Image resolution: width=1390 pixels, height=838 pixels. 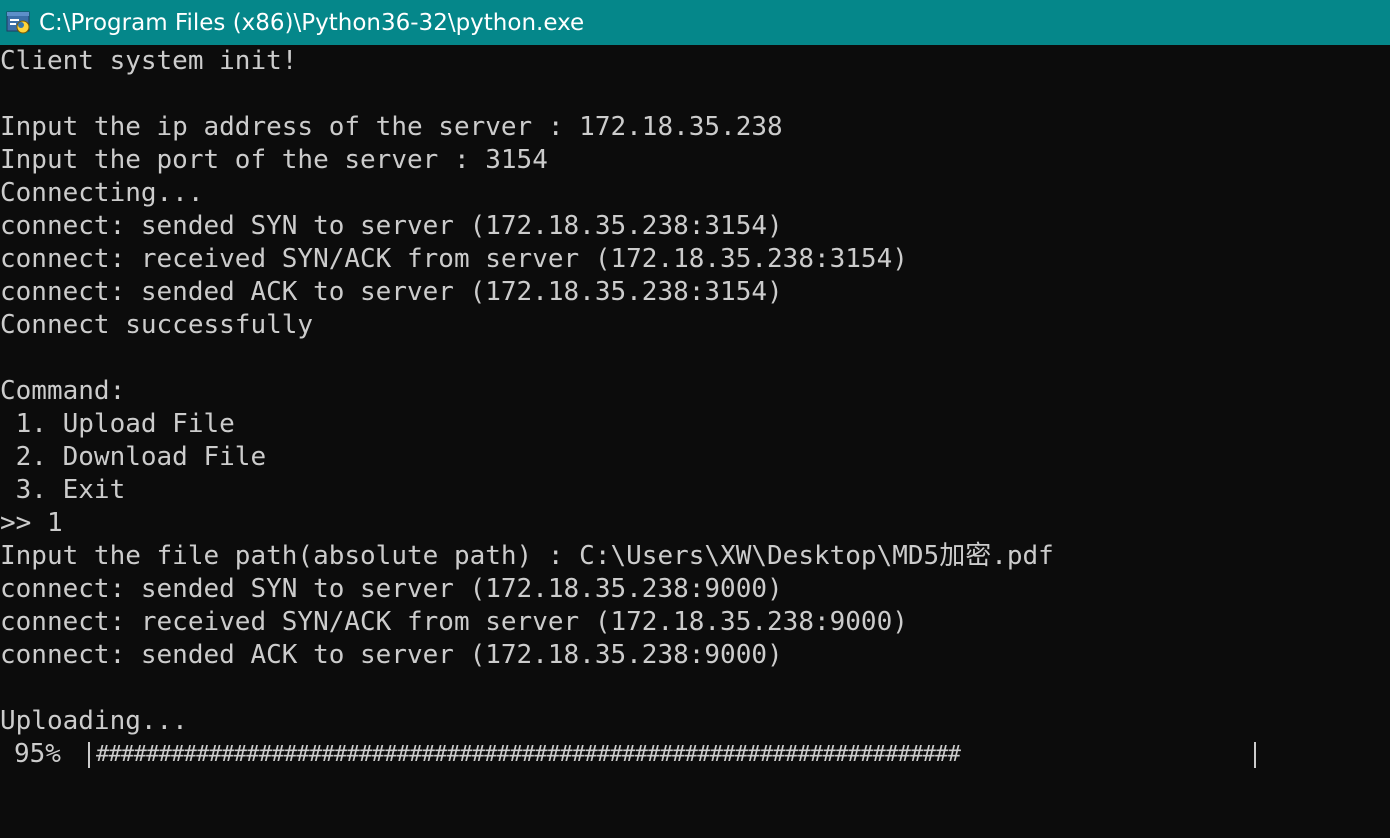 What do you see at coordinates (1255, 755) in the screenshot?
I see `progress-bar-right-edge` at bounding box center [1255, 755].